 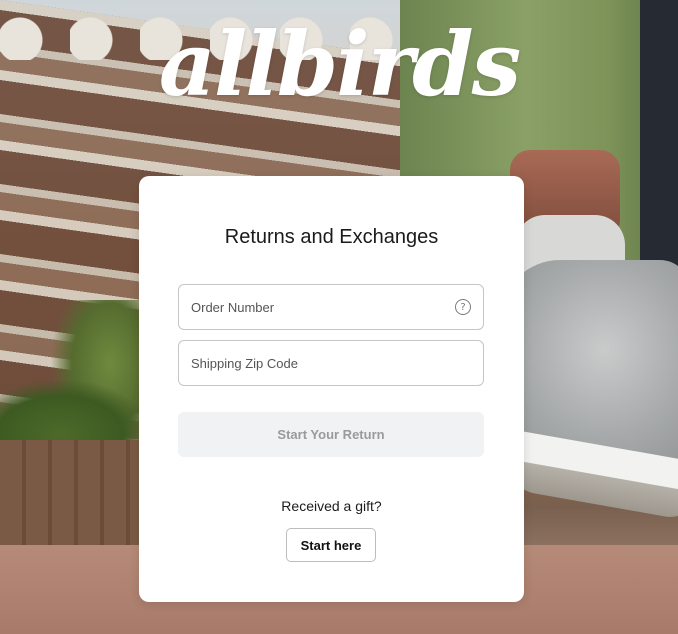 I want to click on page-title: Returns and Exchanges, so click(x=331, y=237).